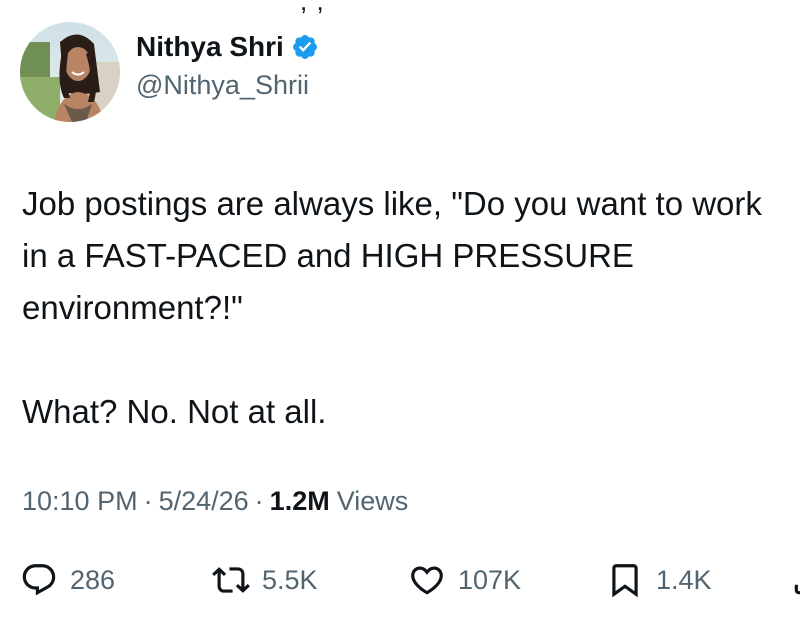 Image resolution: width=800 pixels, height=622 pixels. Describe the element at coordinates (39, 580) in the screenshot. I see `speech-bubble-icon` at that location.